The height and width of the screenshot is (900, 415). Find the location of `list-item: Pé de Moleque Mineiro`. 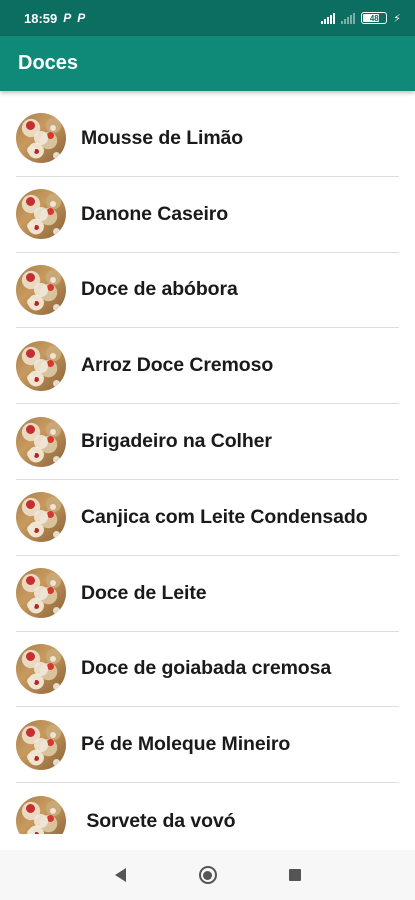

list-item: Pé de Moleque Mineiro is located at coordinates (207, 745).